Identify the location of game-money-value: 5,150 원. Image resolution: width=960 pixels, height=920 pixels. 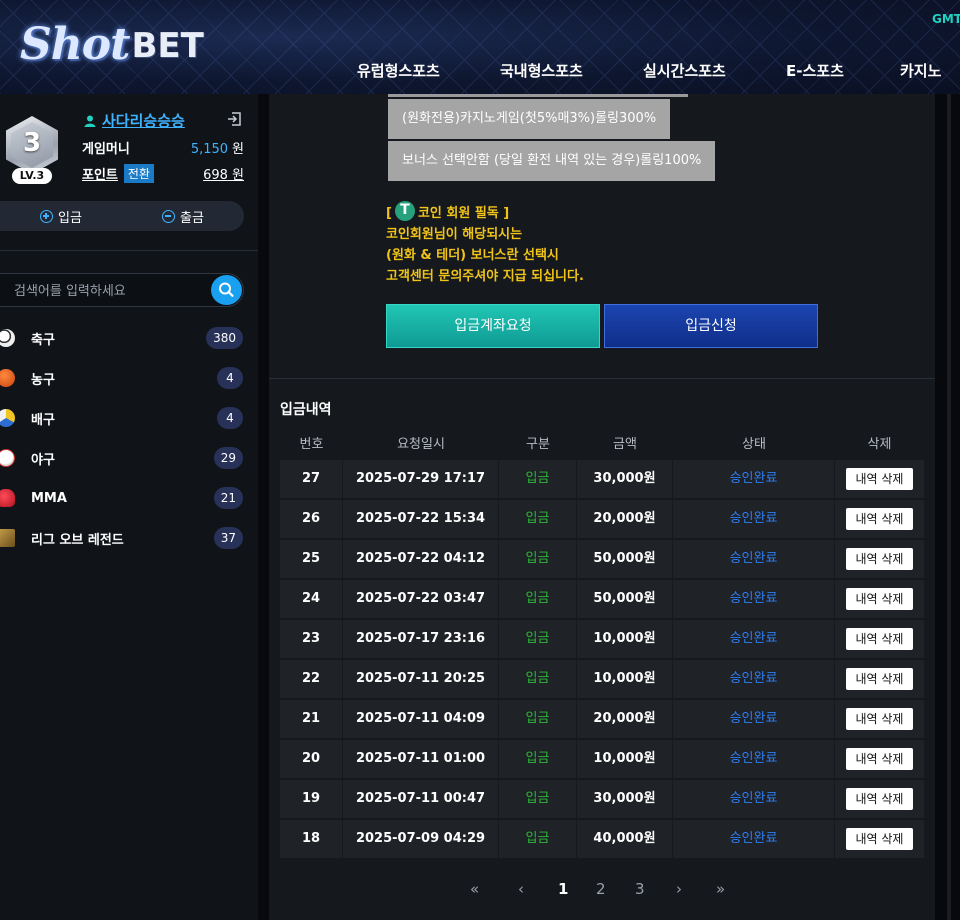
(217, 147).